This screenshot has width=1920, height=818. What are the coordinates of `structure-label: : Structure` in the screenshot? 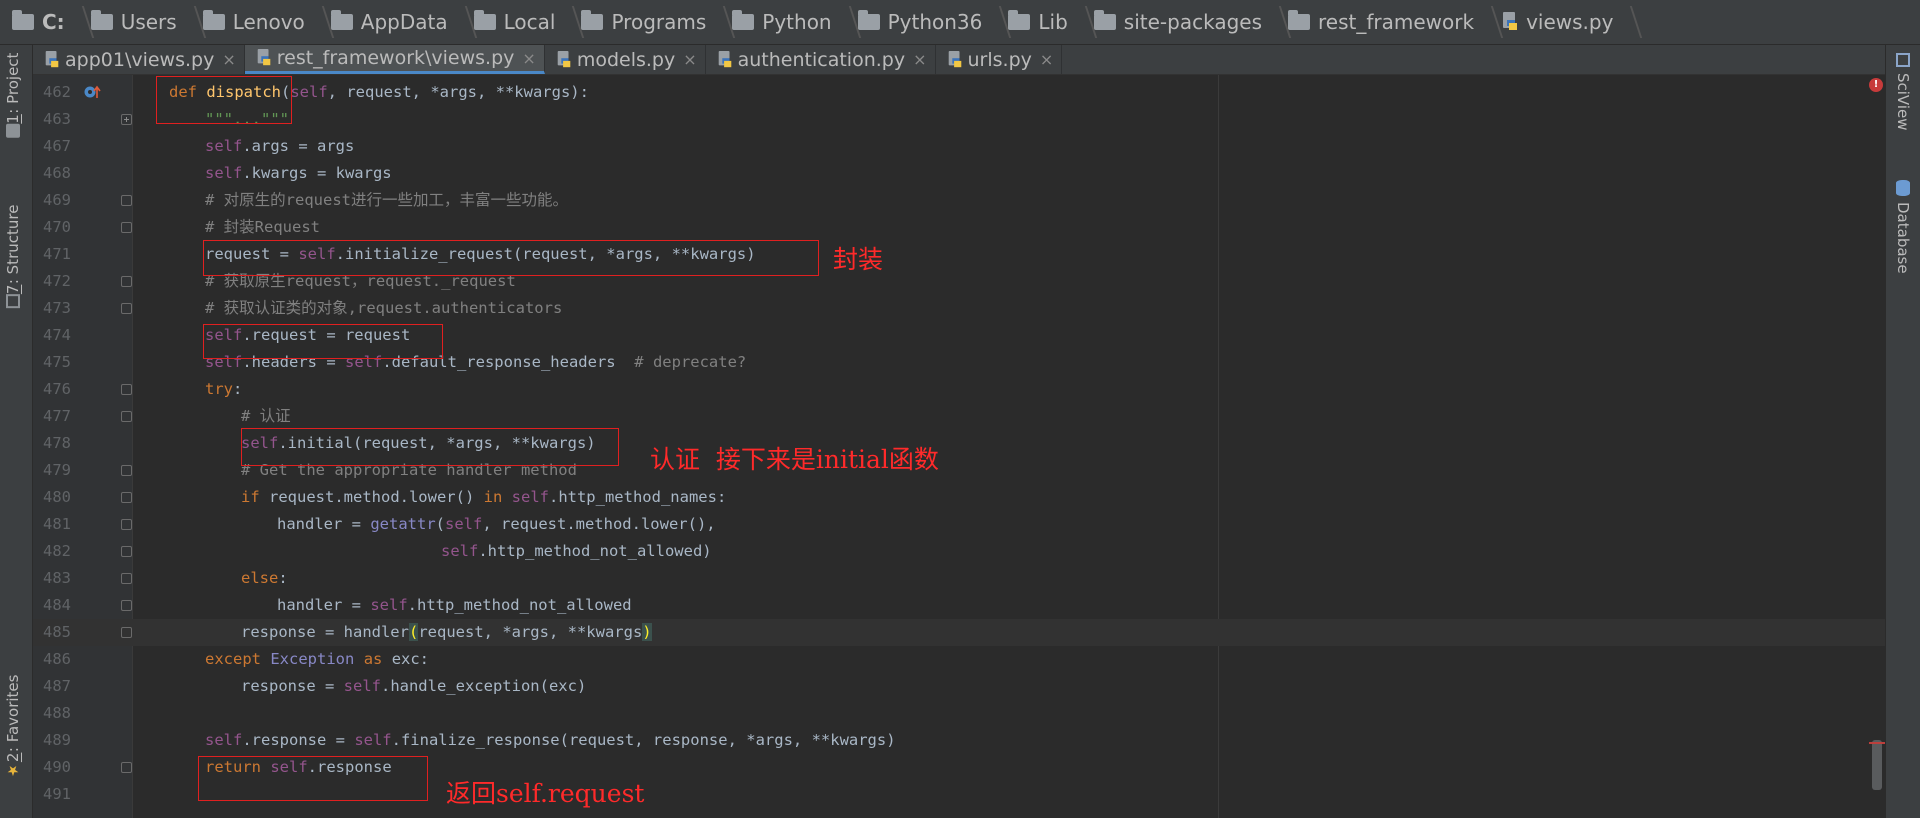 It's located at (13, 245).